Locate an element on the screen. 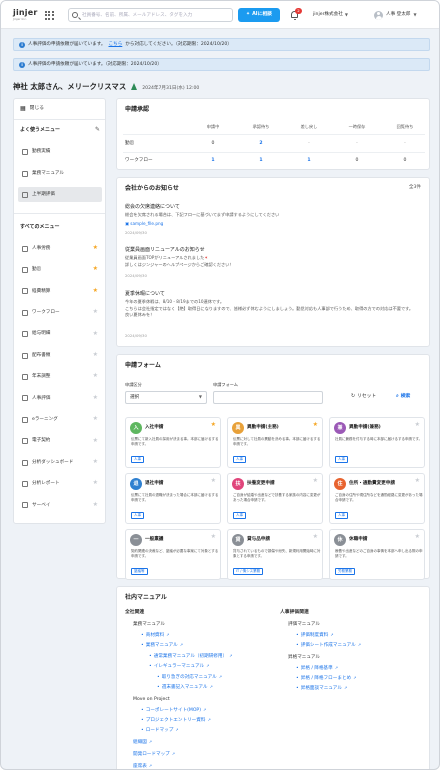  manual-link: 評価制度資料 is located at coordinates (314, 636).